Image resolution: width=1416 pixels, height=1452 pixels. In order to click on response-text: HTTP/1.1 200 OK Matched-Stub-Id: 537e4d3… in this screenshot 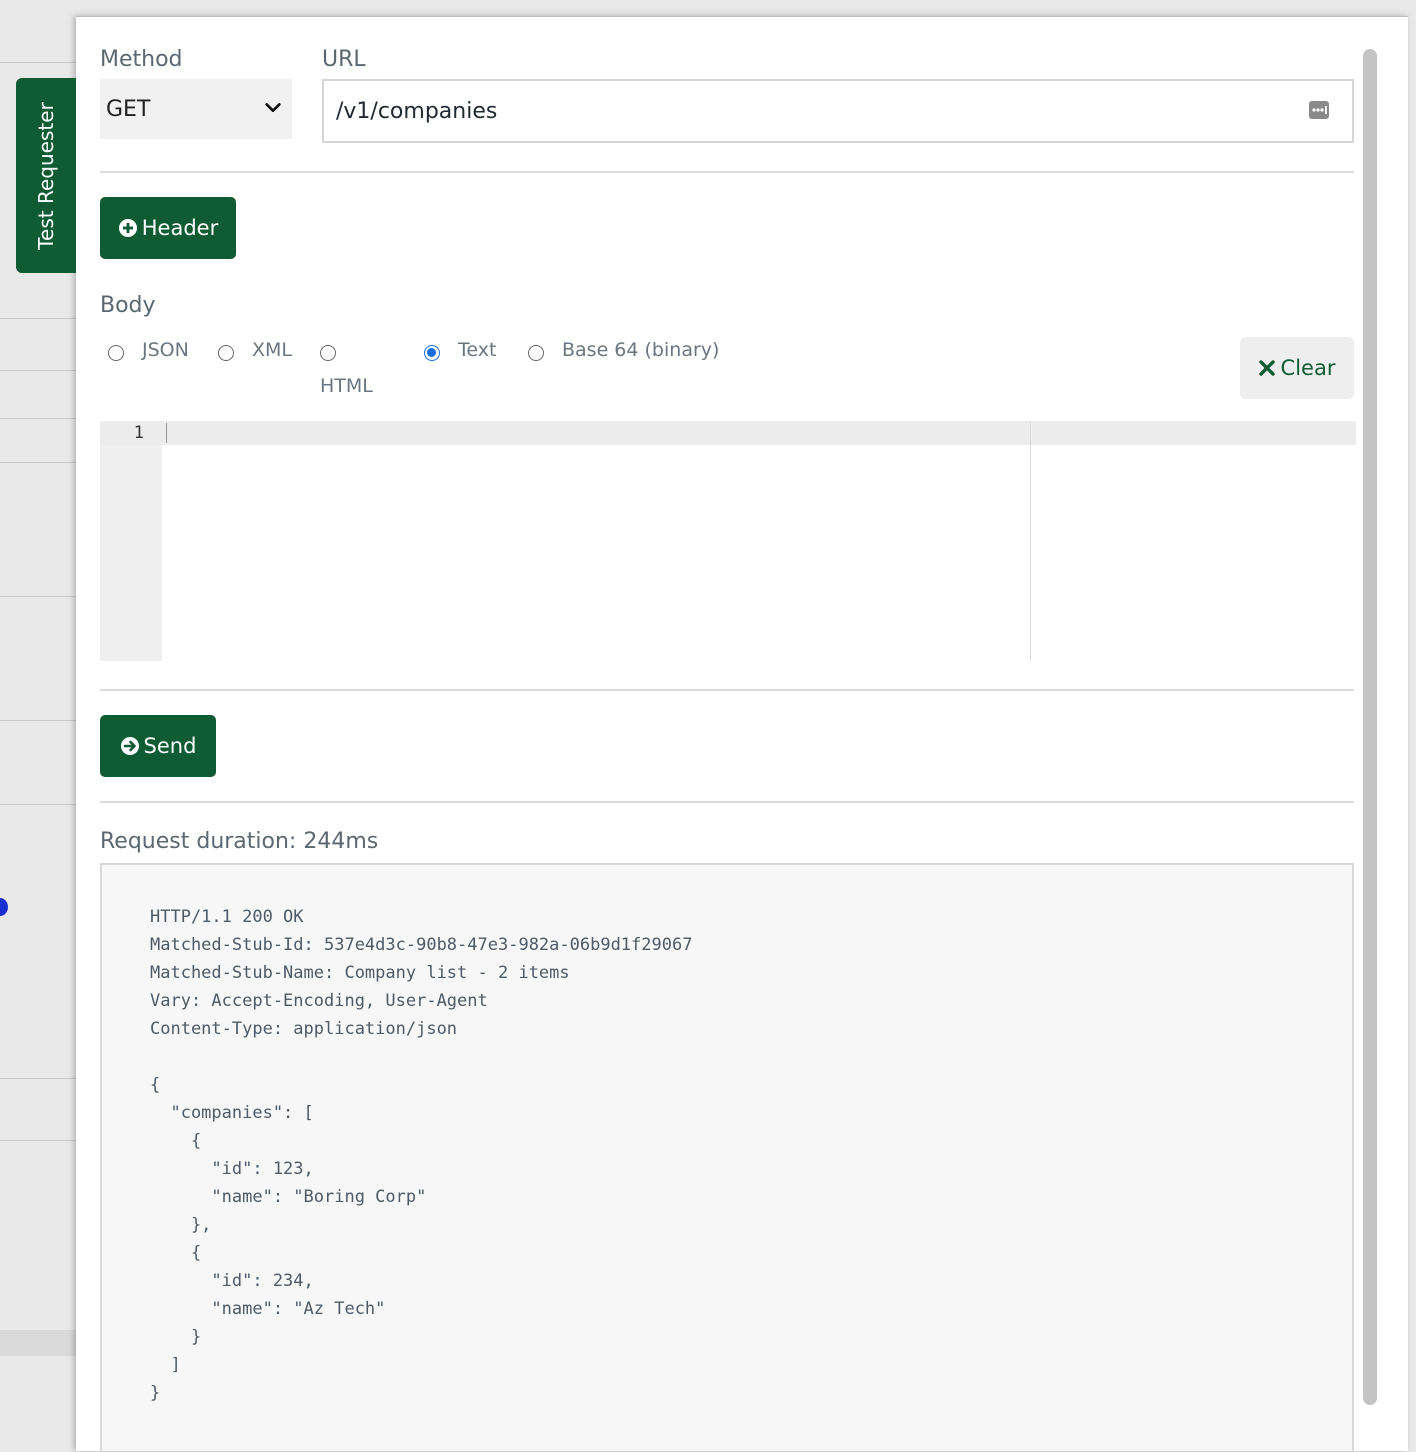, I will do `click(421, 1155)`.